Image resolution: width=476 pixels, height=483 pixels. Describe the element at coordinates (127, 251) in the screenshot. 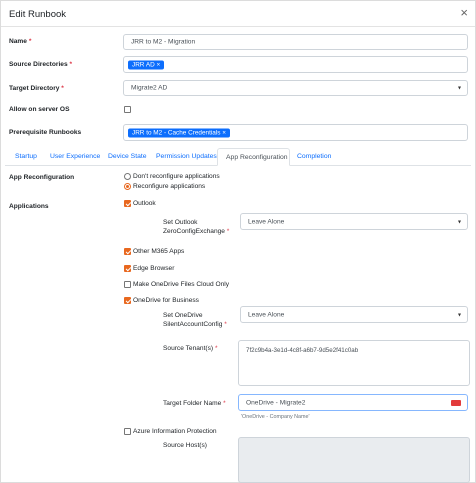

I see `other-m365-checkbox` at that location.